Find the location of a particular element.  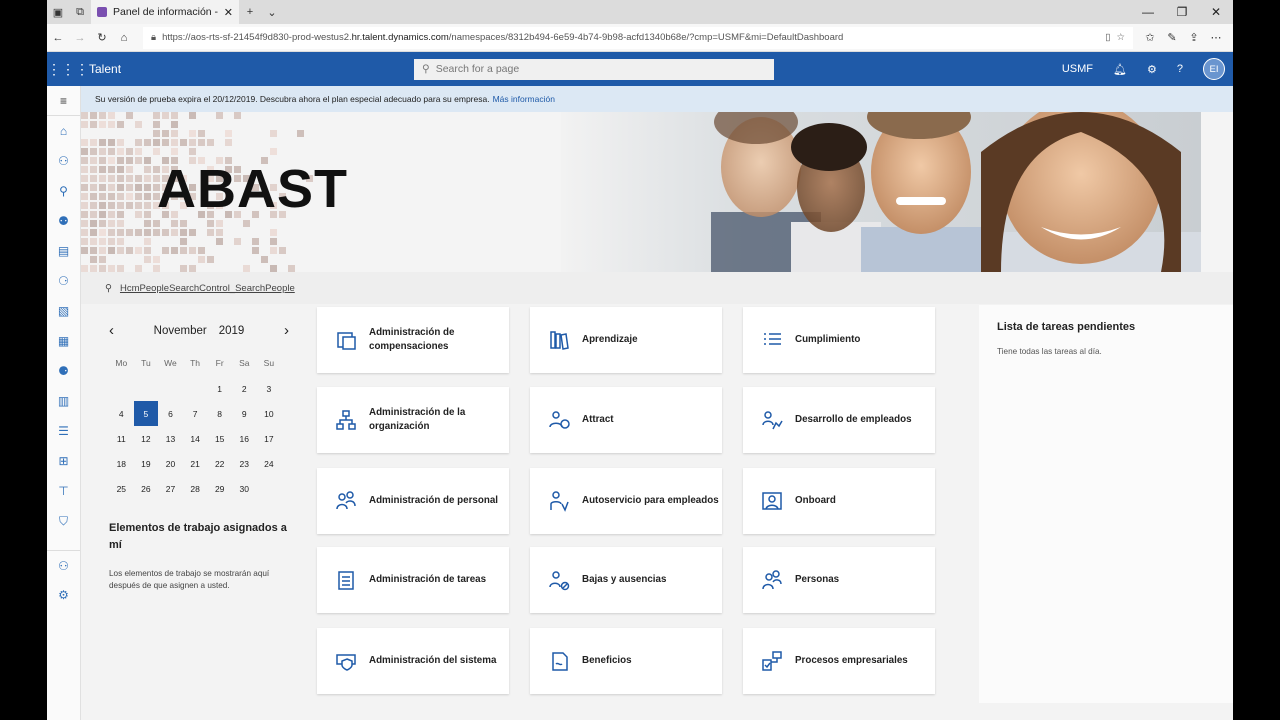

notification-bell-icon: 🔔︎ is located at coordinates (1120, 69).